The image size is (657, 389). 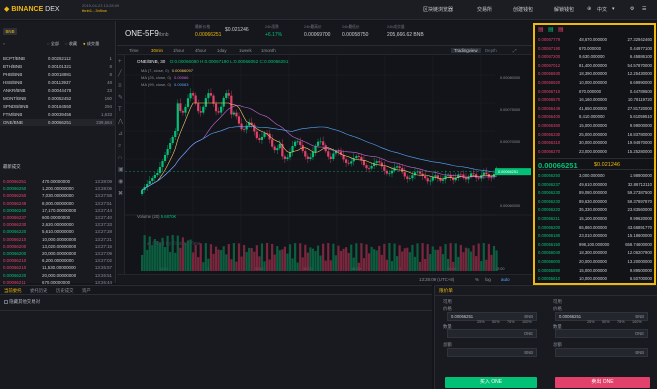 What do you see at coordinates (594, 219) in the screenshot?
I see `bids-row: 0.00066211 15,100.000000 9.99620000` at bounding box center [594, 219].